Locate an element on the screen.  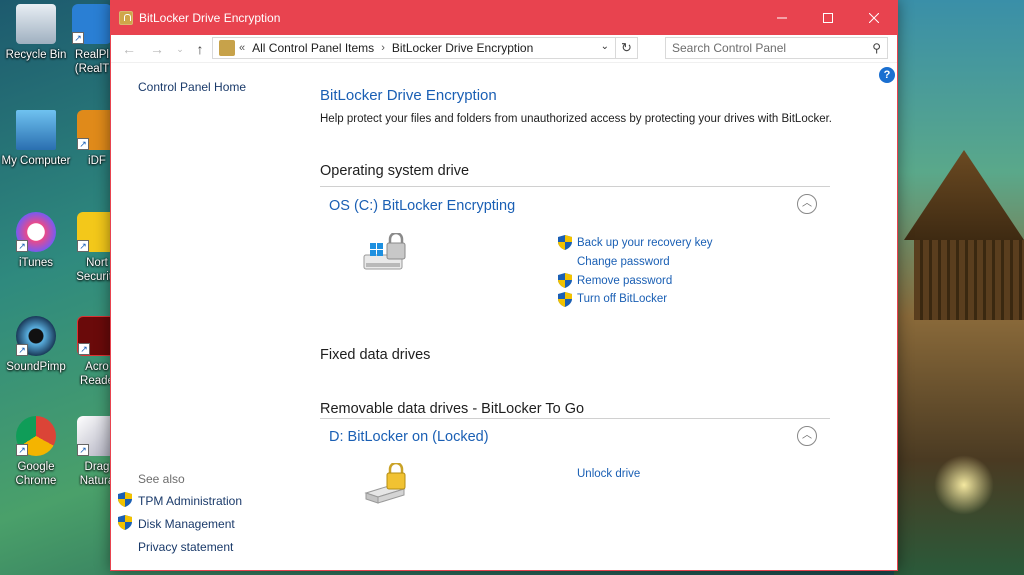
desktop-icon-label: iTunes is located at coordinates (36, 263).